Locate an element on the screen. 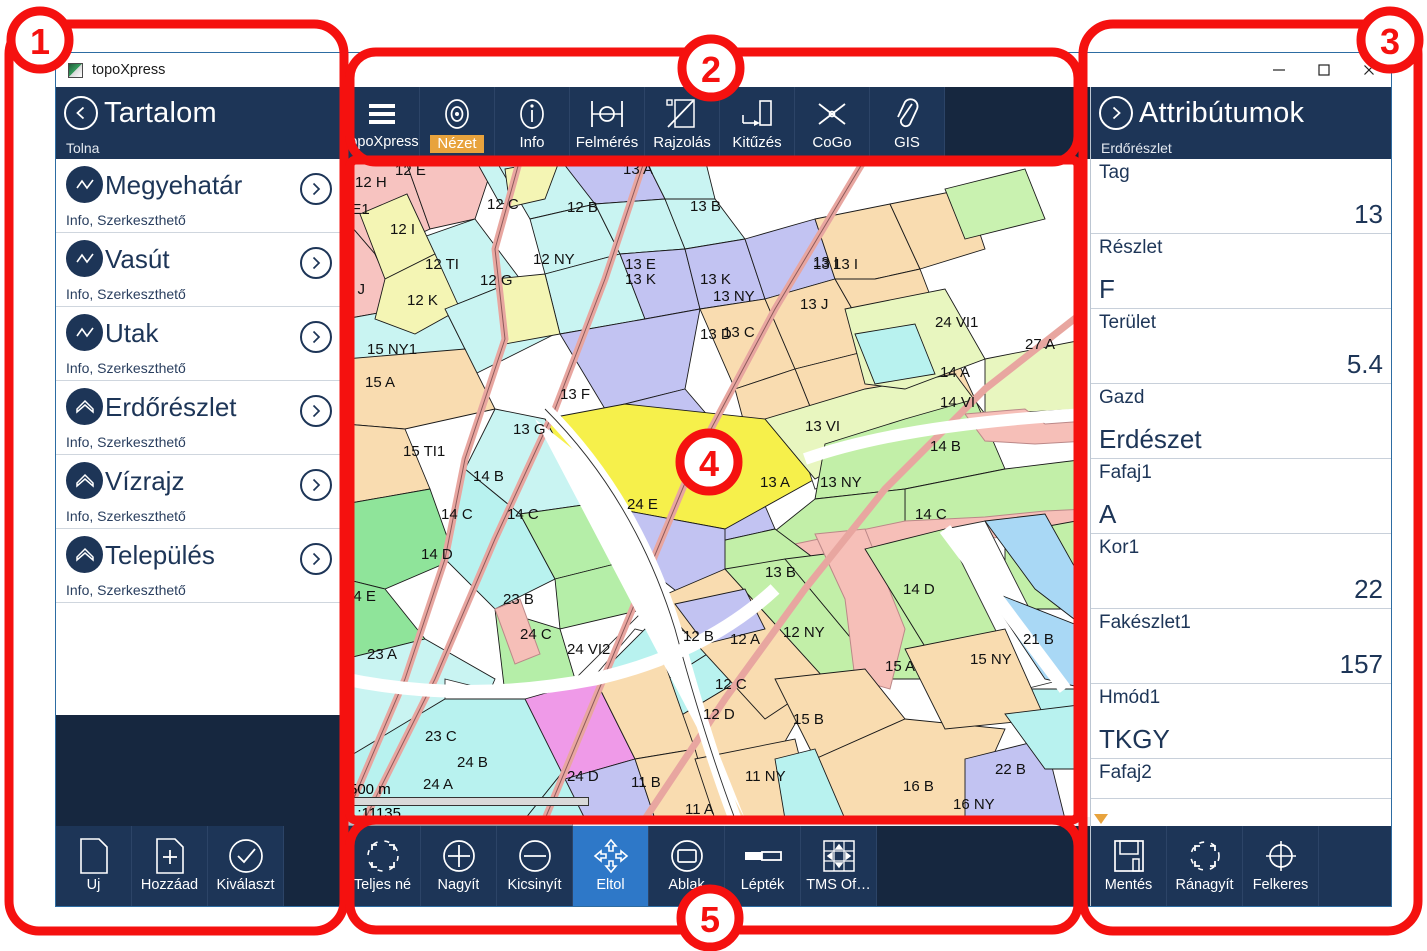 This screenshot has height=951, width=1427. attribute-row-tag: Tag 13 is located at coordinates (1241, 196).